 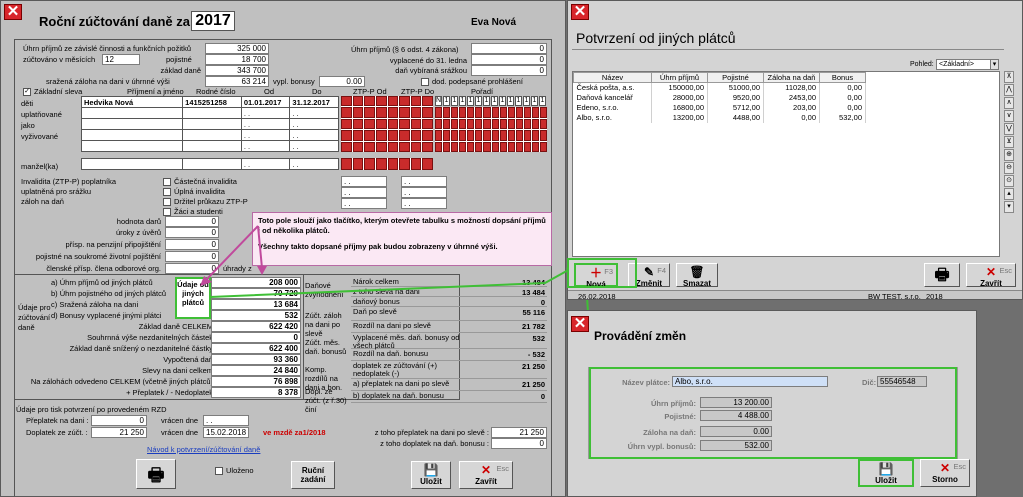 What do you see at coordinates (364, 192) in the screenshot?
I see `invalidita-date-2: . .` at bounding box center [364, 192].